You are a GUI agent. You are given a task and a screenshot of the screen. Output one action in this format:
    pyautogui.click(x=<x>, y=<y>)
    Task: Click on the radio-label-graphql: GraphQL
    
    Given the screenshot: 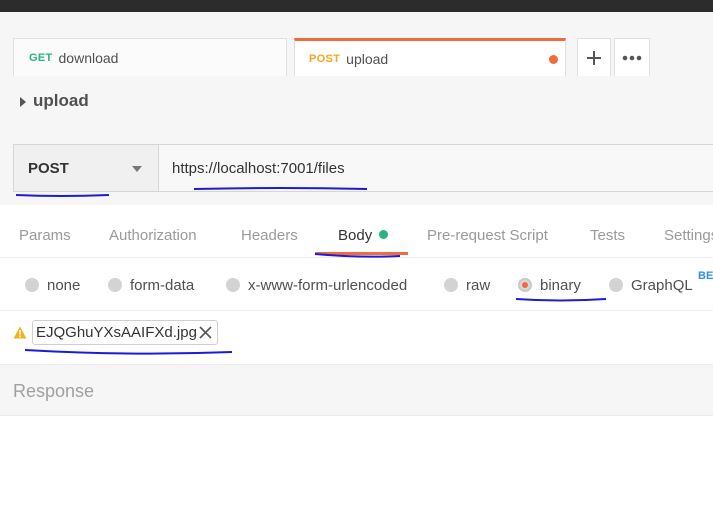 What is the action you would take?
    pyautogui.click(x=662, y=285)
    